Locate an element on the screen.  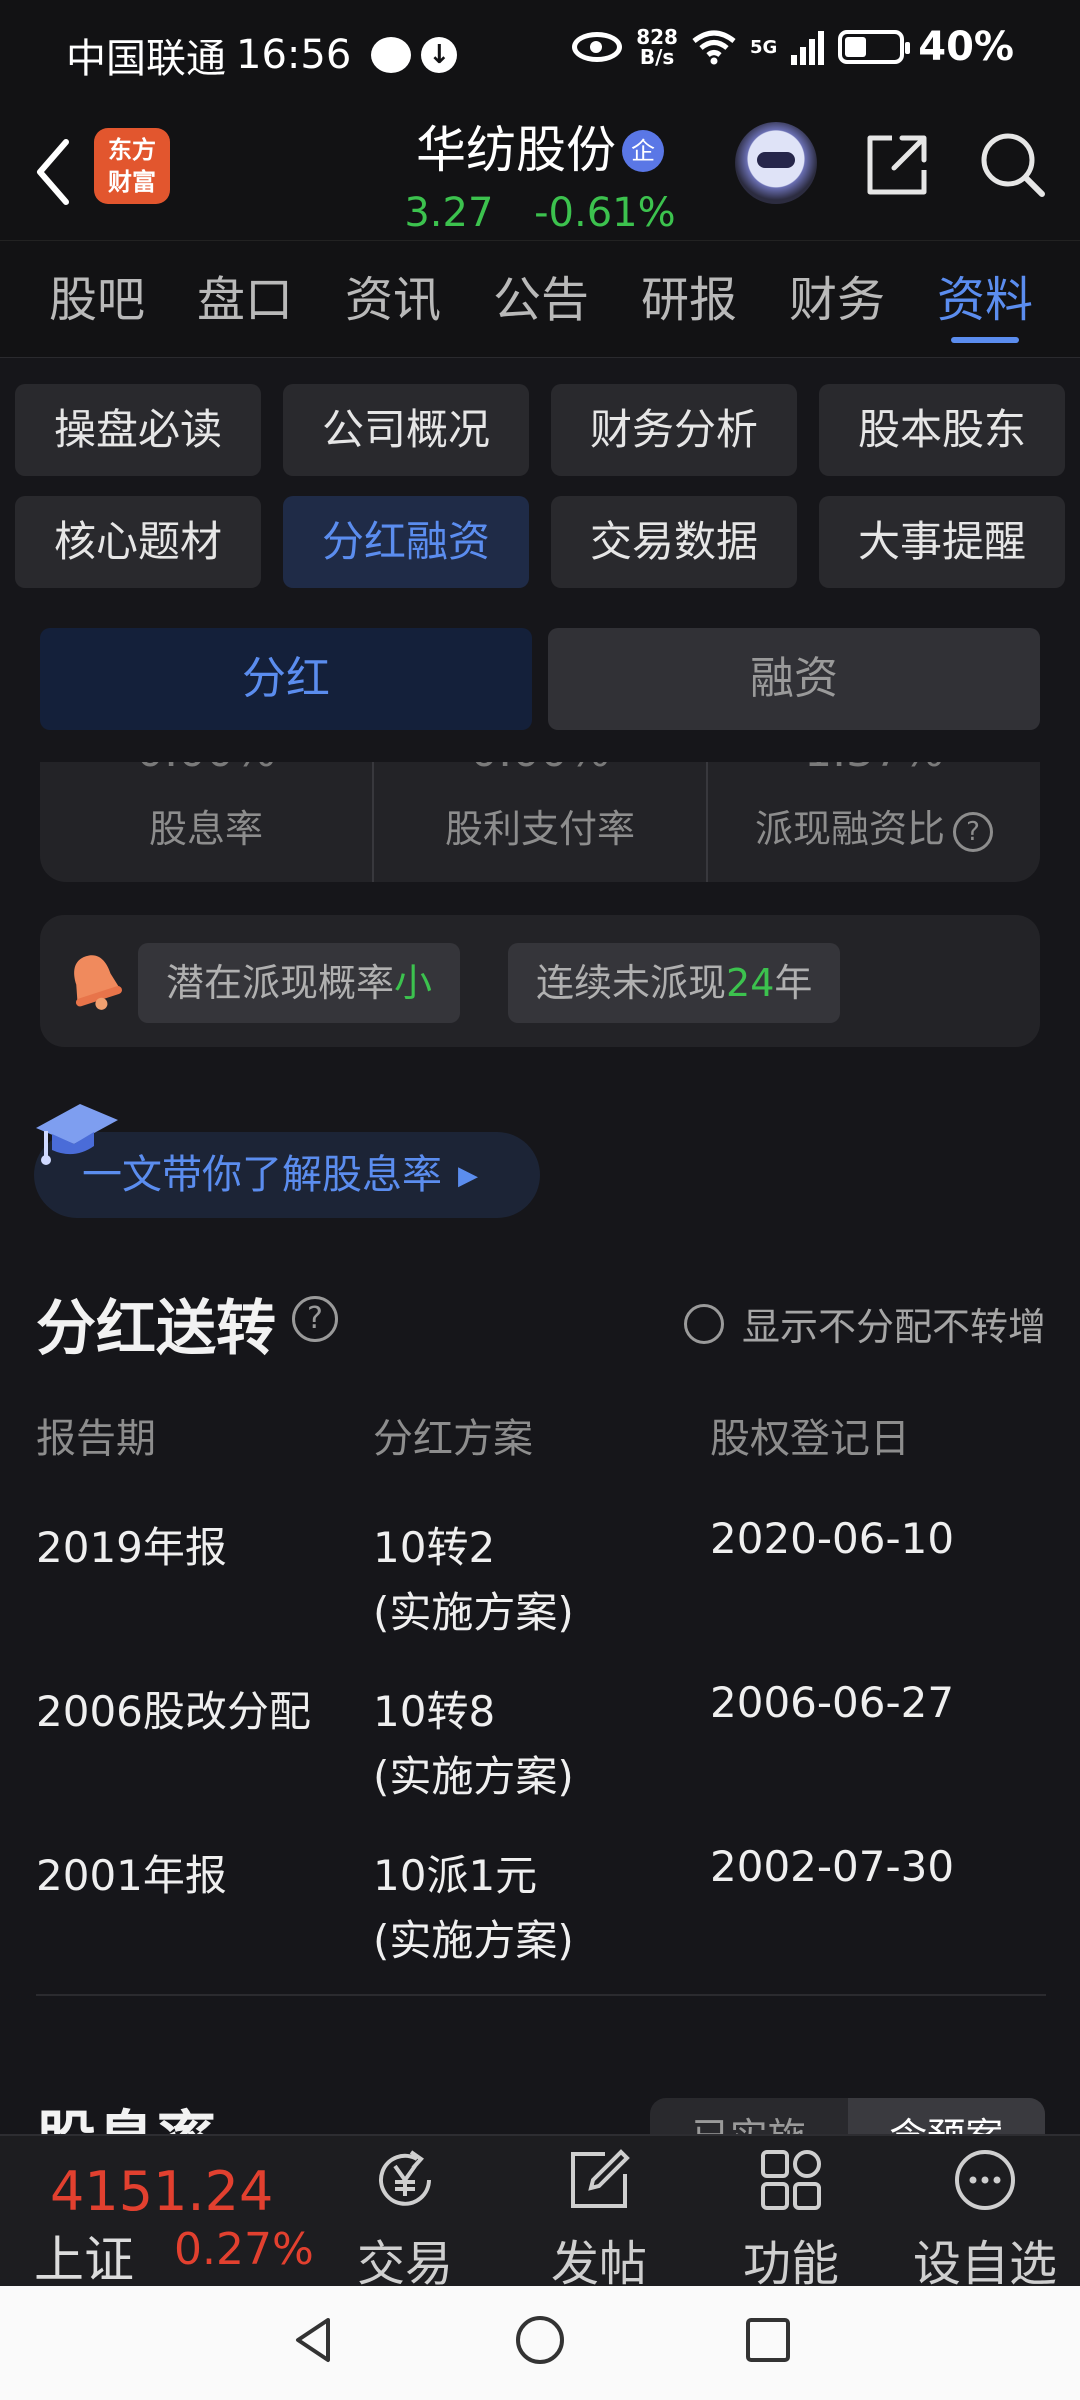
bell-icon is located at coordinates (98, 982).